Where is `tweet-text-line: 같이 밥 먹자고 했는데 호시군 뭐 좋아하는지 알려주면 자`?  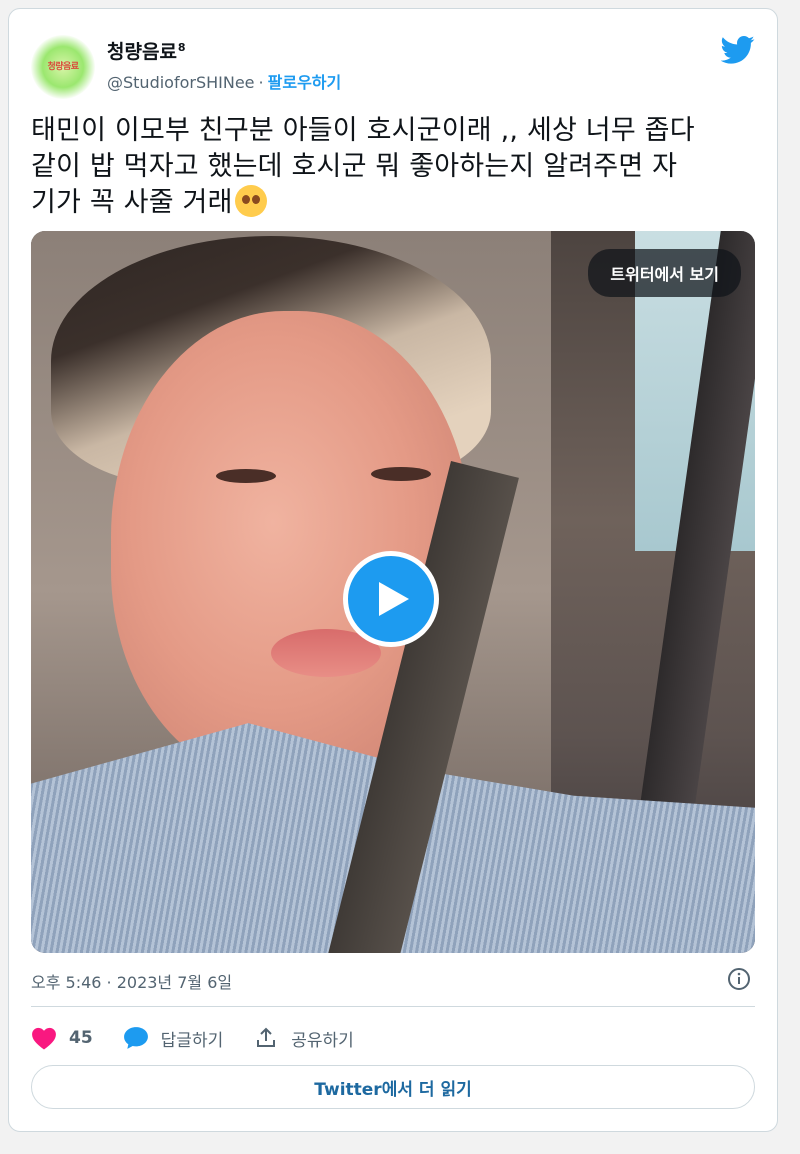
tweet-text-line: 같이 밥 먹자고 했는데 호시군 뭐 좋아하는지 알려주면 자 is located at coordinates (354, 166).